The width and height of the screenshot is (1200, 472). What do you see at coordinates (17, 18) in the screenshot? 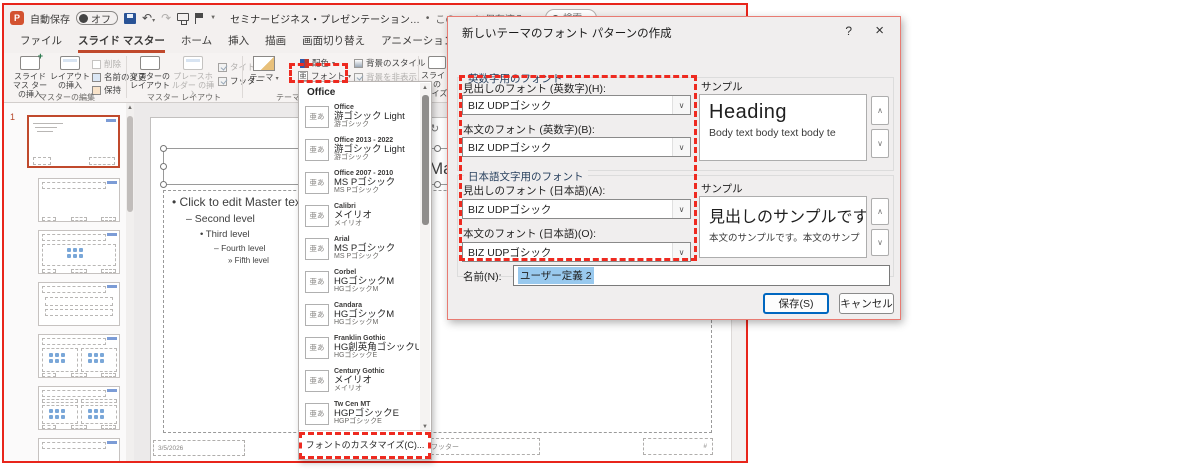
I see `powerpoint-logo-icon: P` at bounding box center [17, 18].